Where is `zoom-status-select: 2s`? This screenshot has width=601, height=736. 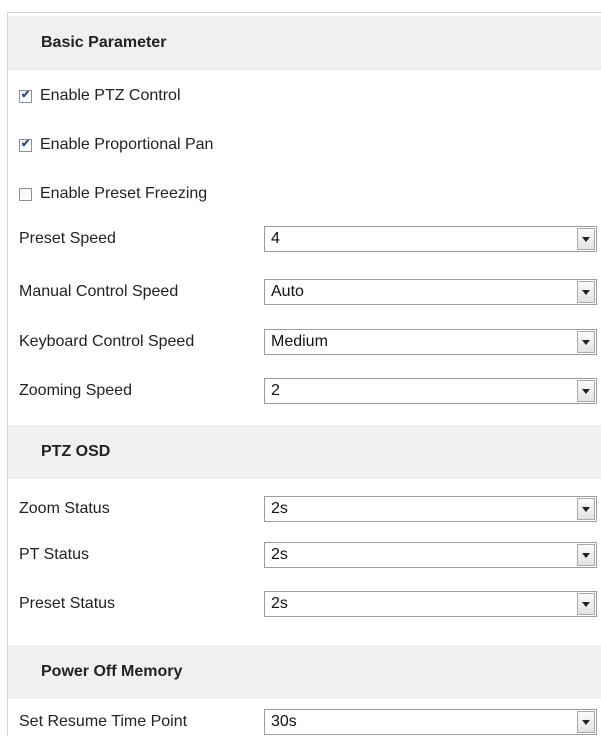
zoom-status-select: 2s is located at coordinates (430, 509).